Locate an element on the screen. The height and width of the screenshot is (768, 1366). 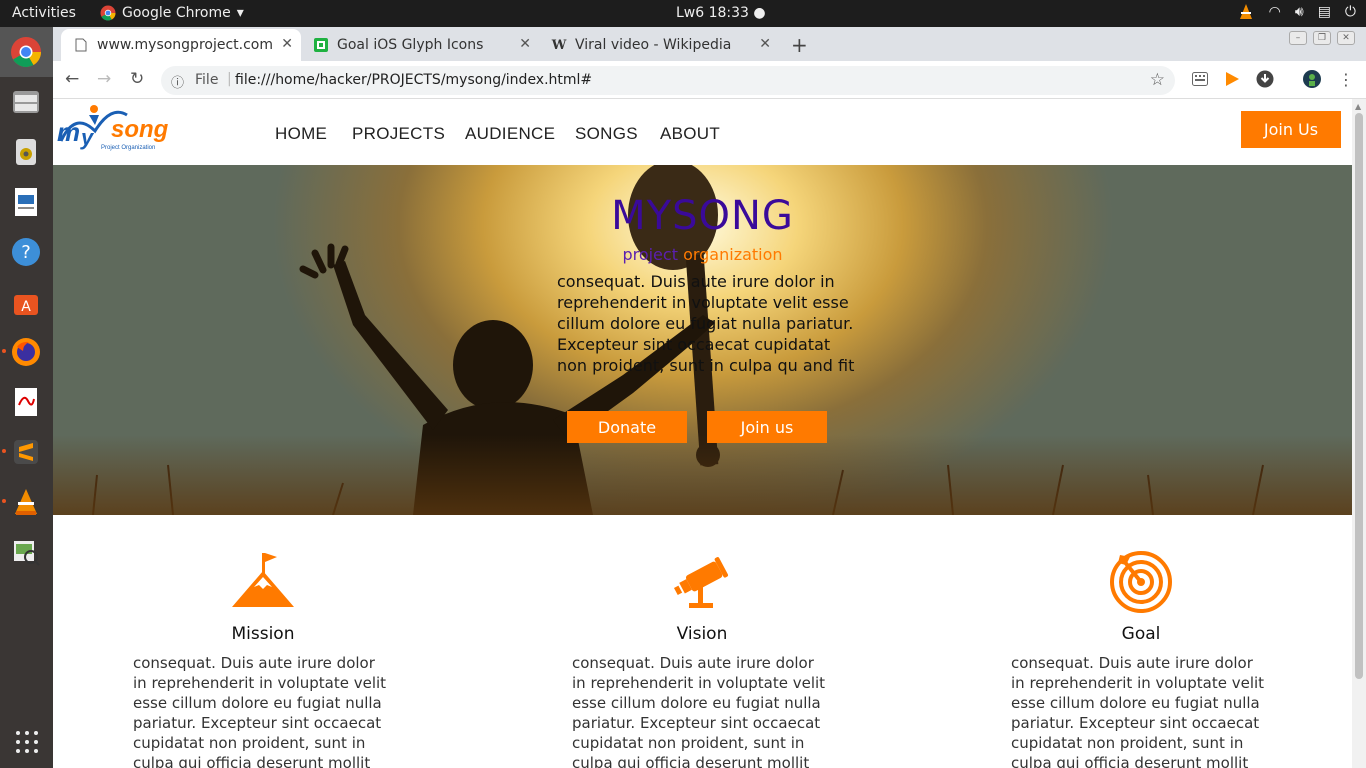
system-tray: ◠ 🔊︎ ▤ ⏻ is located at coordinates (1296, 12).